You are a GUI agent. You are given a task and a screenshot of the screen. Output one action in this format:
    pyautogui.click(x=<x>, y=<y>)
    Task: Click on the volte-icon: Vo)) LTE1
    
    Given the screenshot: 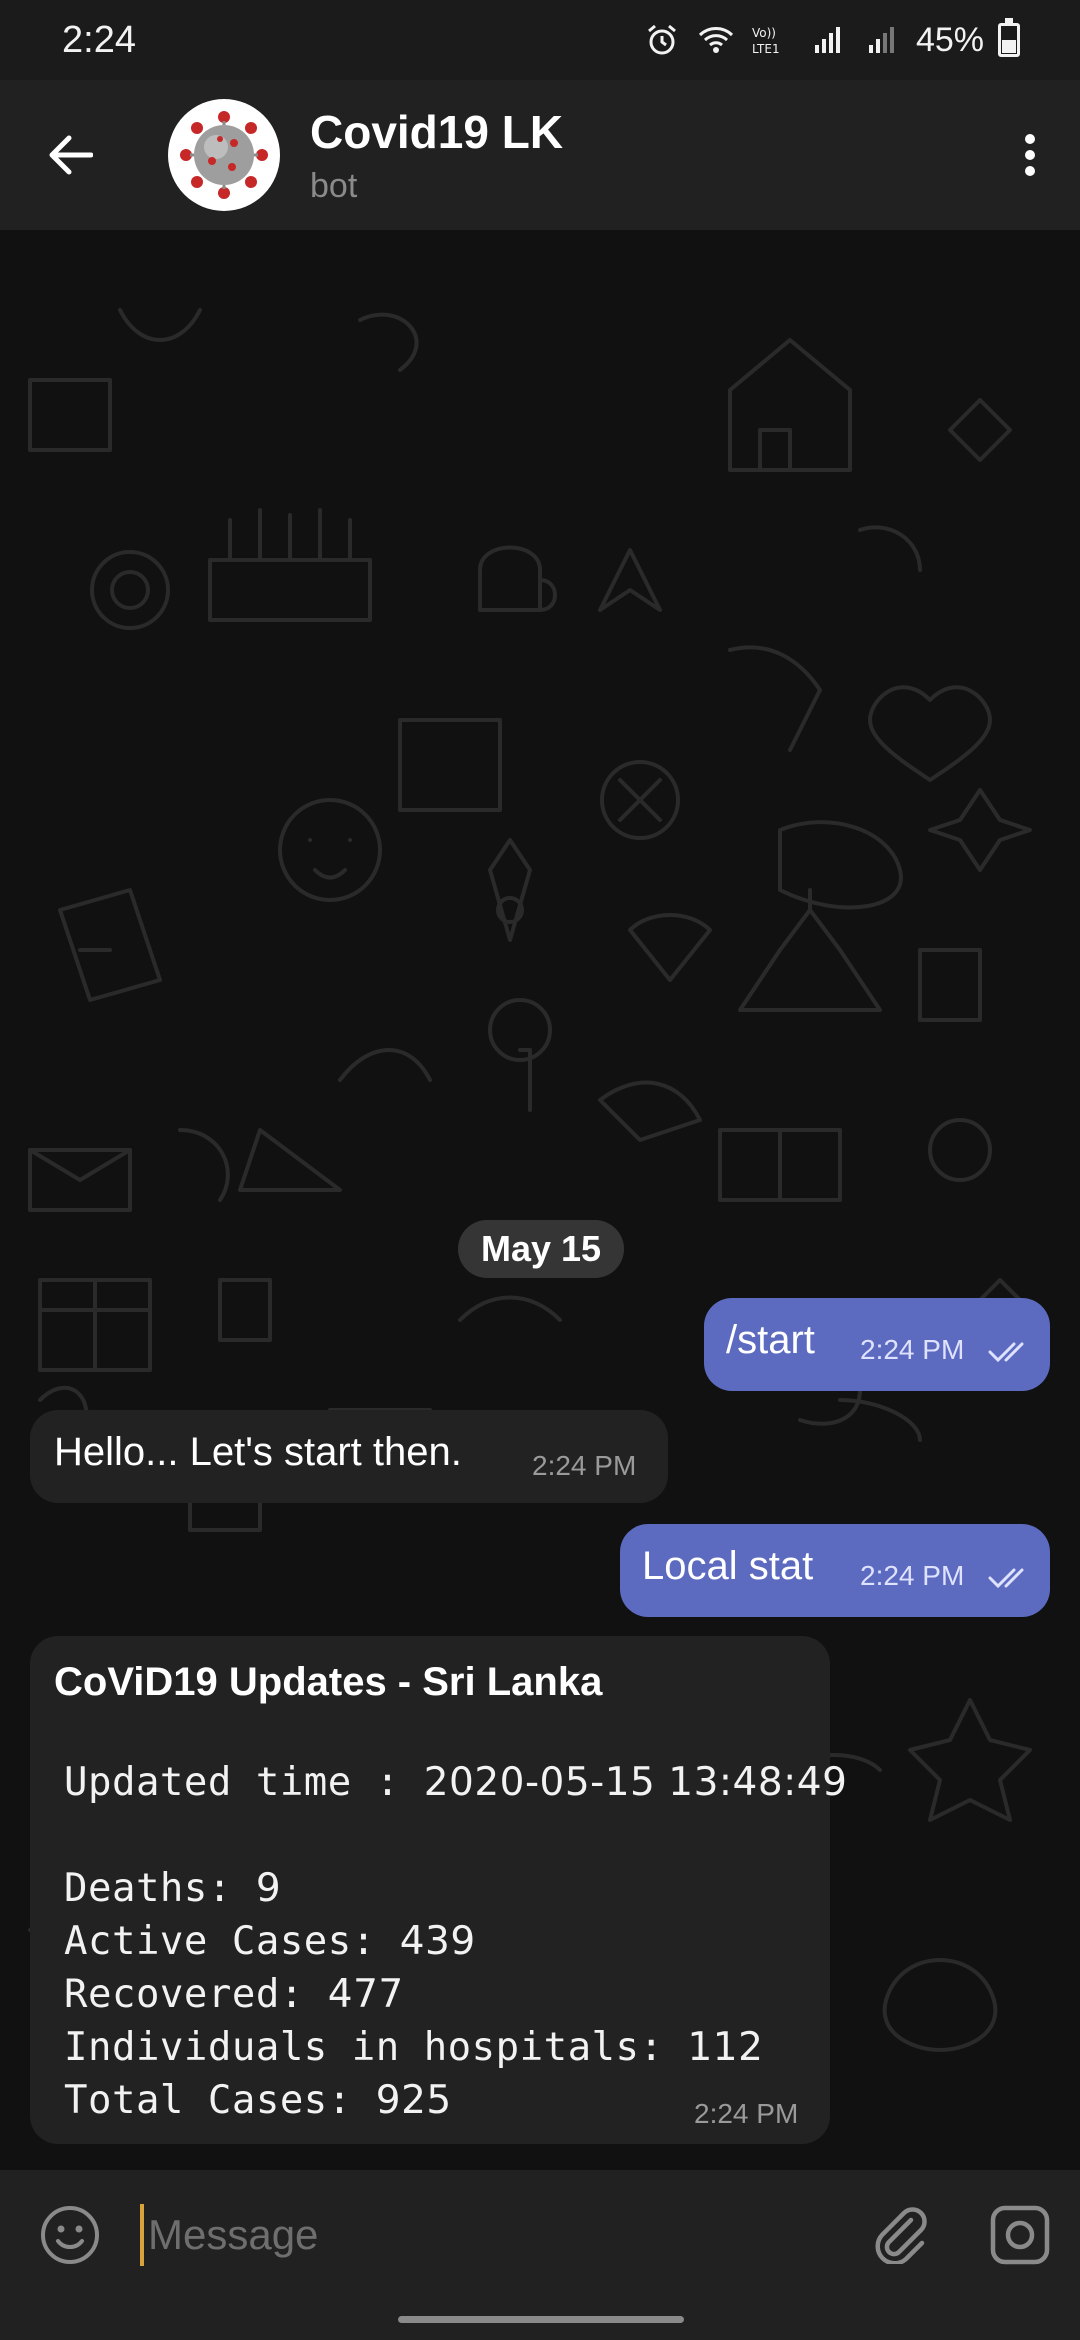 What is the action you would take?
    pyautogui.click(x=772, y=40)
    